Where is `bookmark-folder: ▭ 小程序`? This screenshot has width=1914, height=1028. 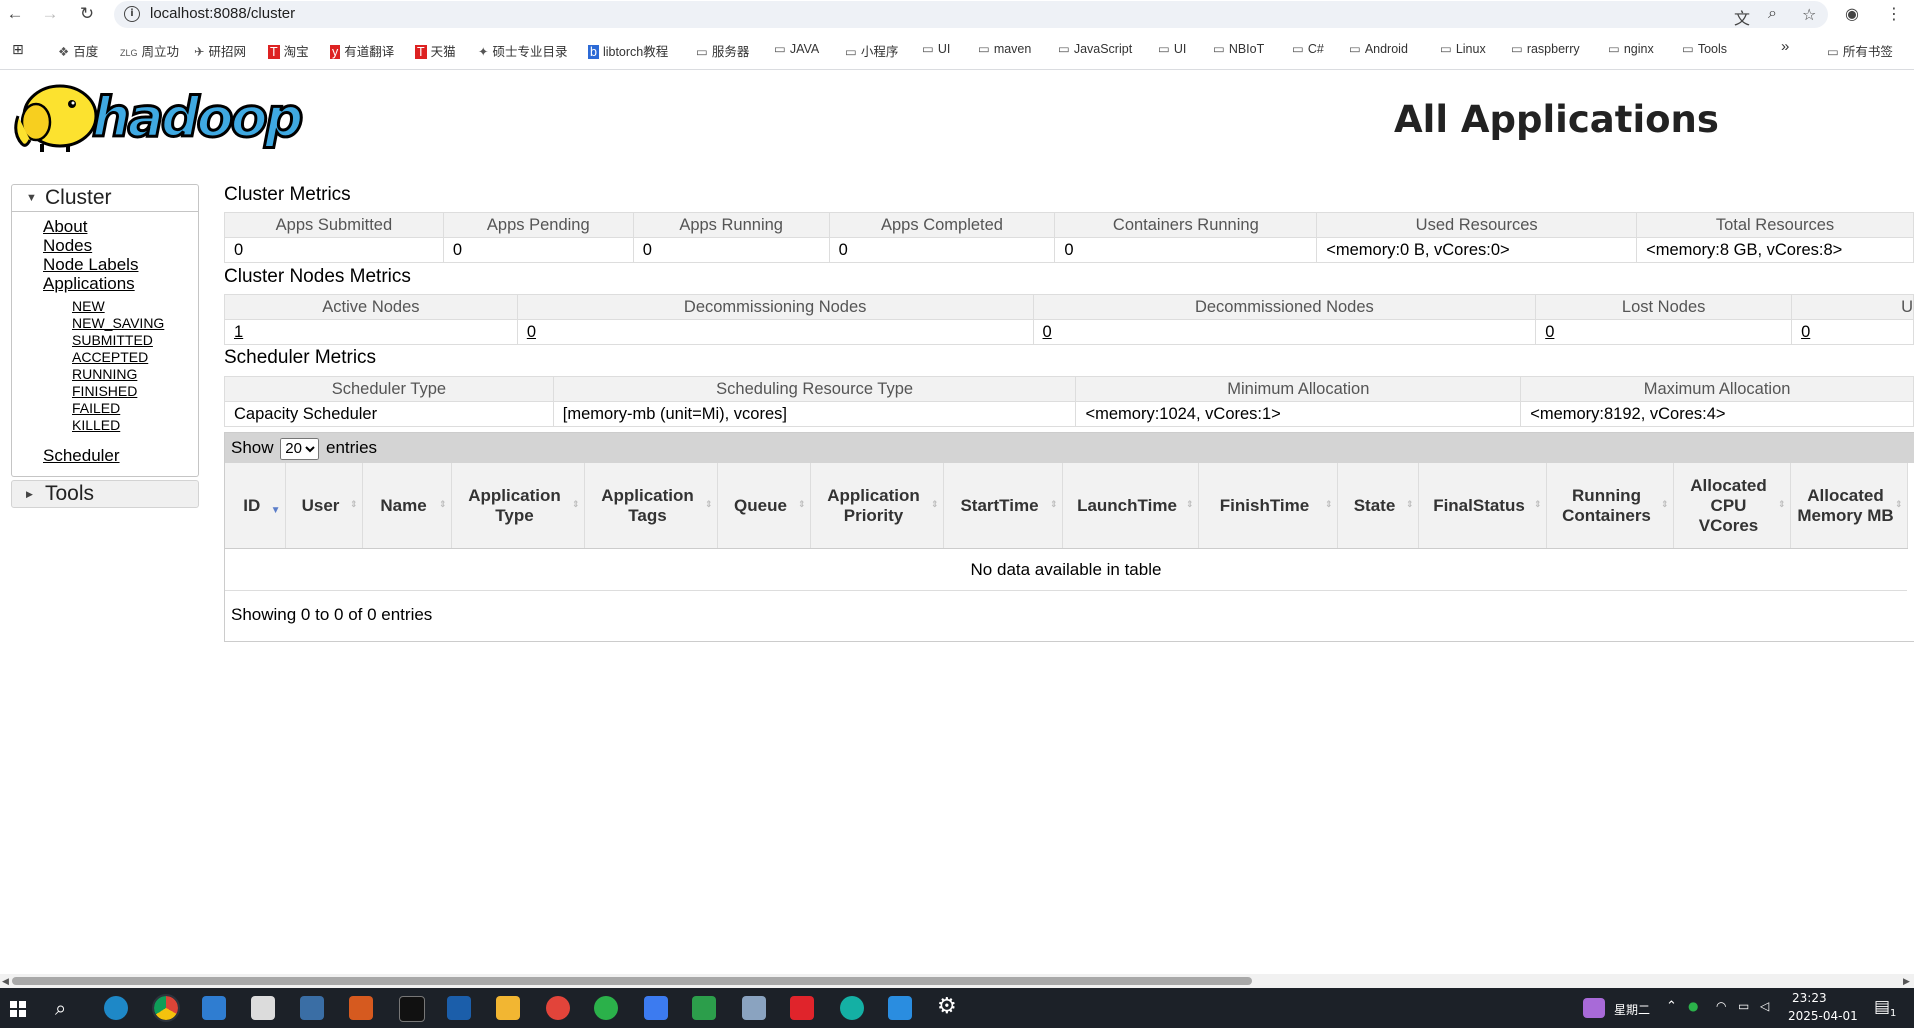
bookmark-folder: ▭ 小程序 is located at coordinates (871, 50).